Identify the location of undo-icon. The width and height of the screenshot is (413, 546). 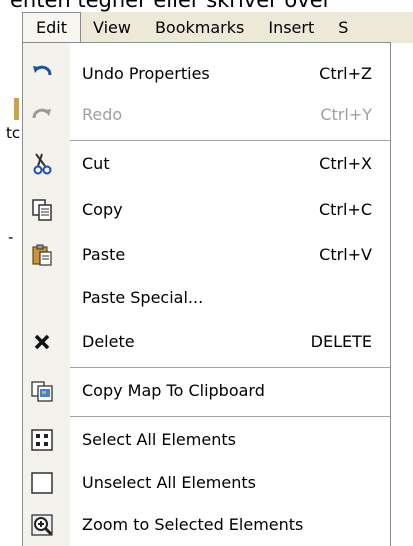
(42, 74).